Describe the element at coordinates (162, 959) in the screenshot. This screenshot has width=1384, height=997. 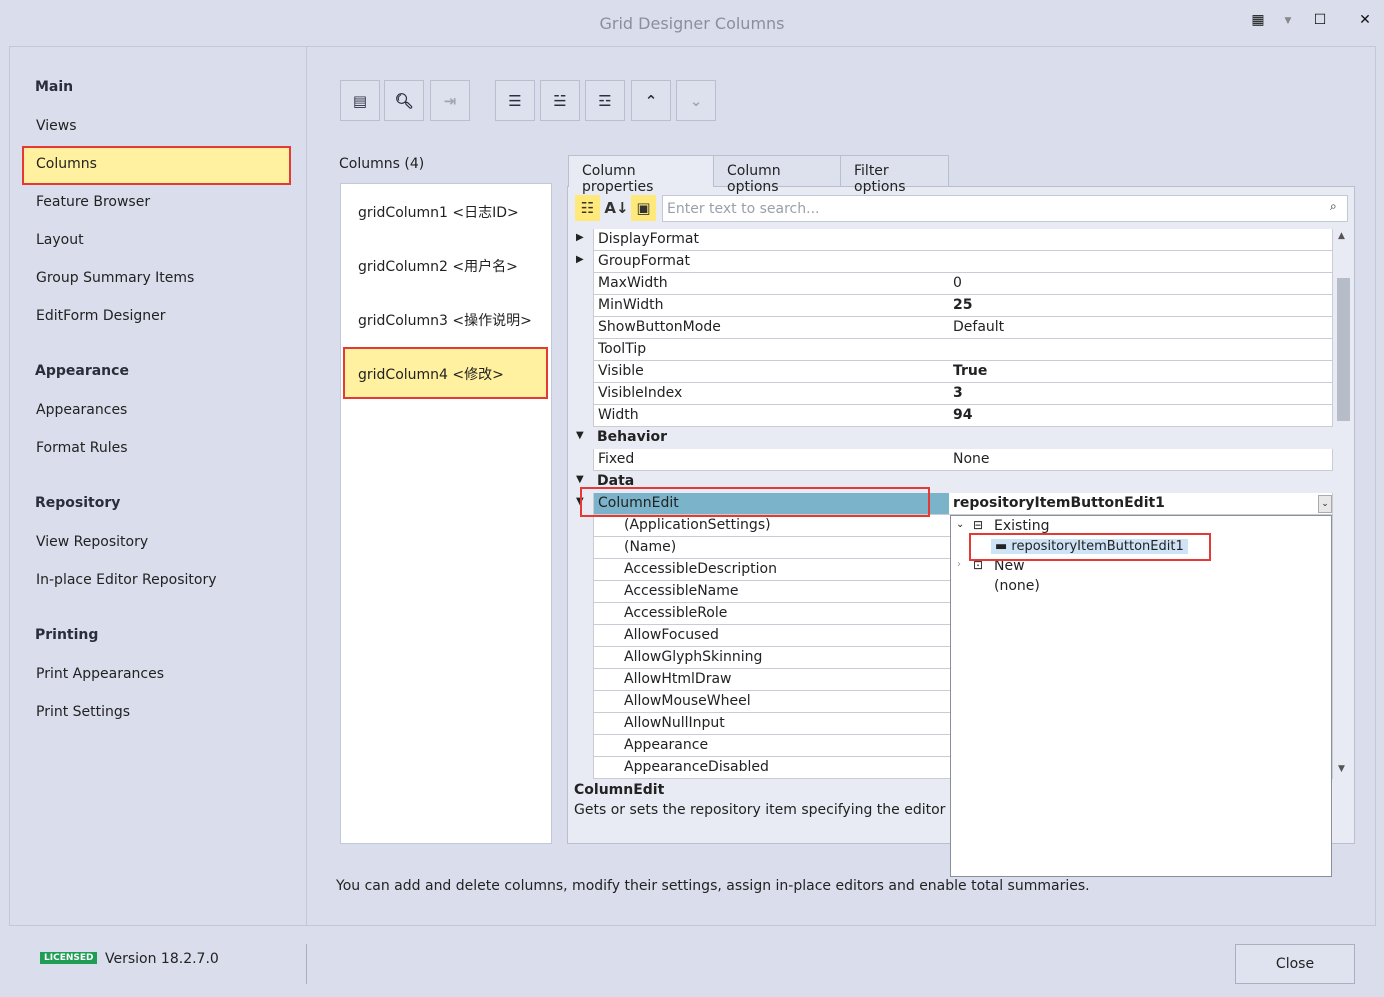
I see `version-label: Version 18.2.7.0` at that location.